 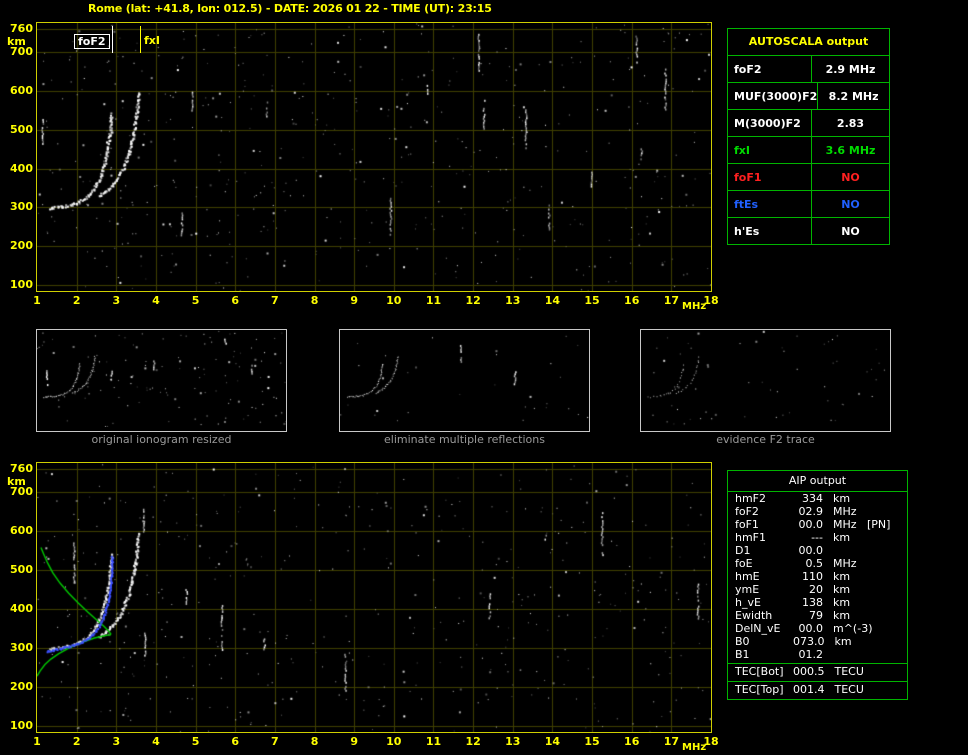 What do you see at coordinates (21, 570) in the screenshot?
I see `profile-y-tick-500: 500` at bounding box center [21, 570].